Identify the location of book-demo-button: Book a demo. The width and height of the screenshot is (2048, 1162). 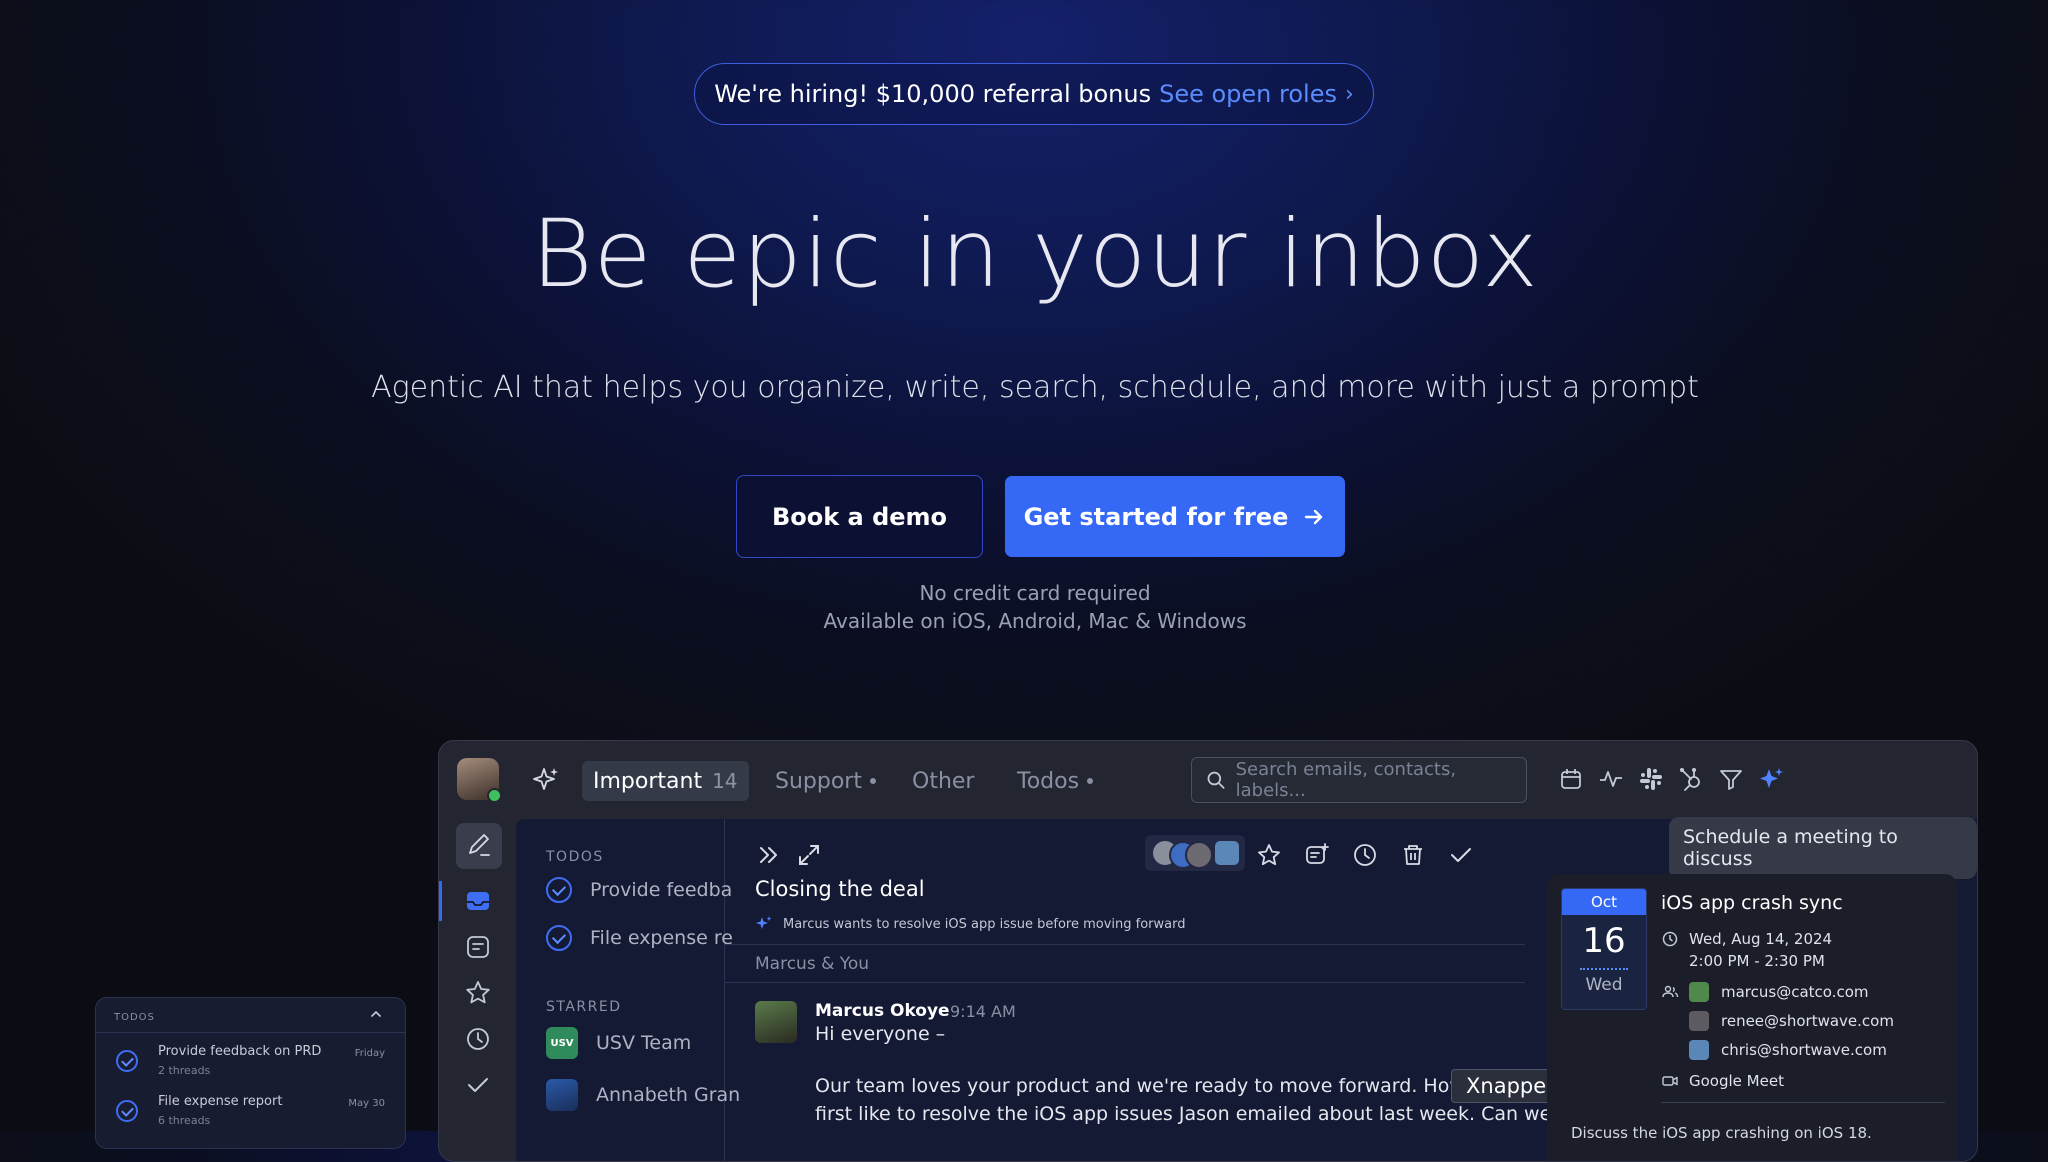
(859, 516).